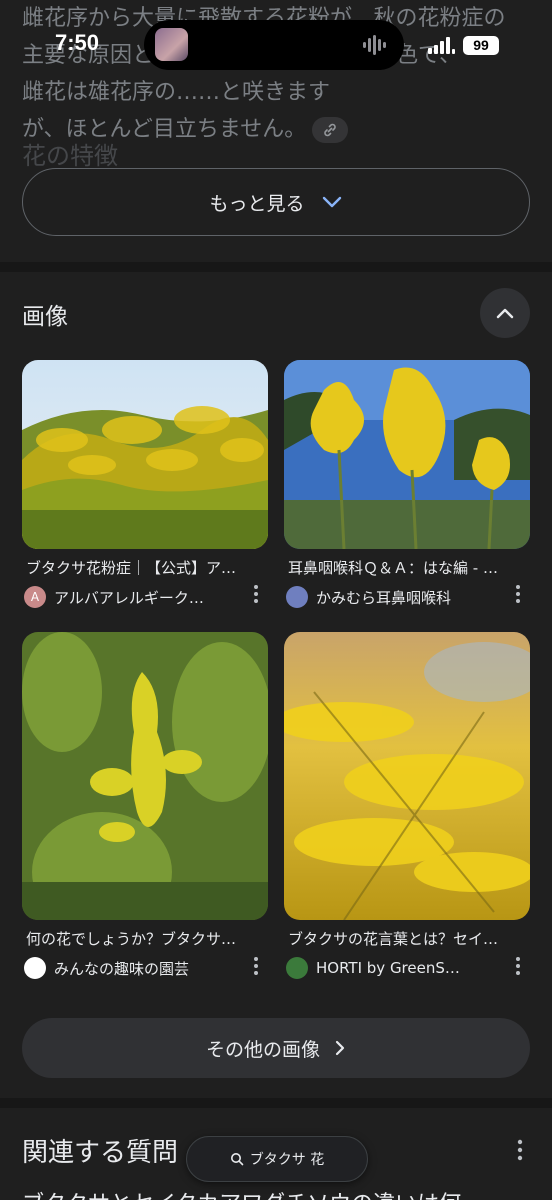  I want to click on now-playing-thumbnail, so click(171, 44).